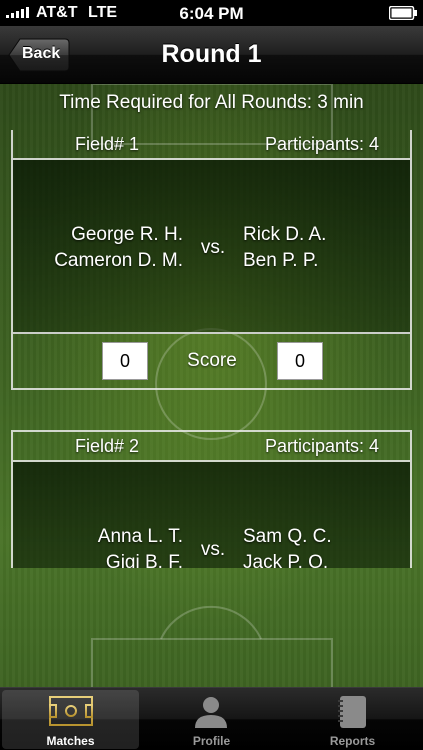  What do you see at coordinates (140, 536) in the screenshot?
I see `player-name: Anna L. T.` at bounding box center [140, 536].